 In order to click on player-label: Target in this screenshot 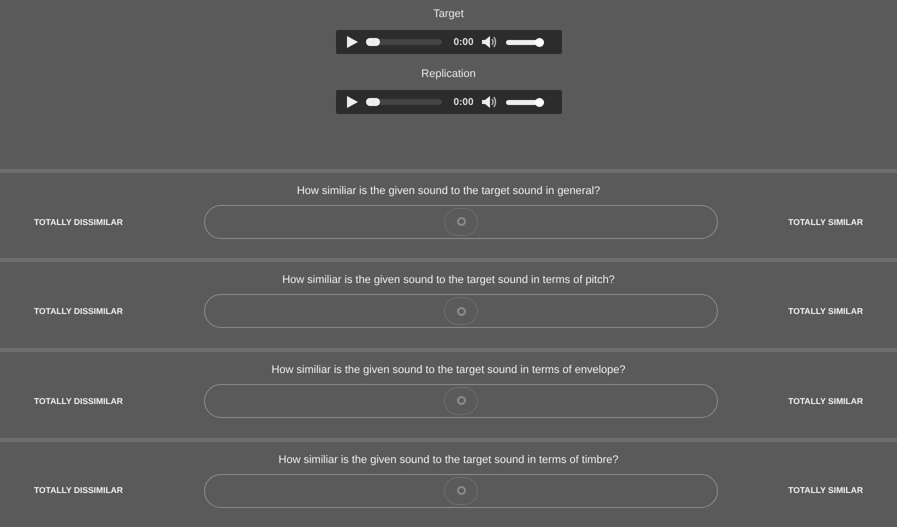, I will do `click(448, 14)`.